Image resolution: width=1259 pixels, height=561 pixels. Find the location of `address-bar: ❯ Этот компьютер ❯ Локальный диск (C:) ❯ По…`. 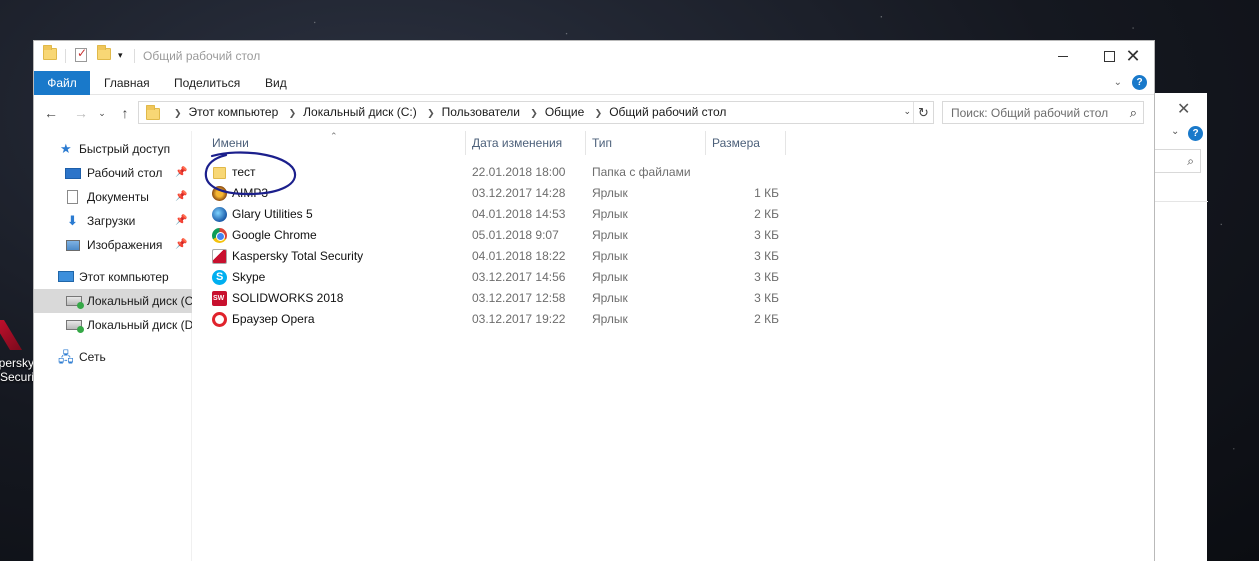

address-bar: ❯ Этот компьютер ❯ Локальный диск (C:) ❯ По… is located at coordinates (536, 112).